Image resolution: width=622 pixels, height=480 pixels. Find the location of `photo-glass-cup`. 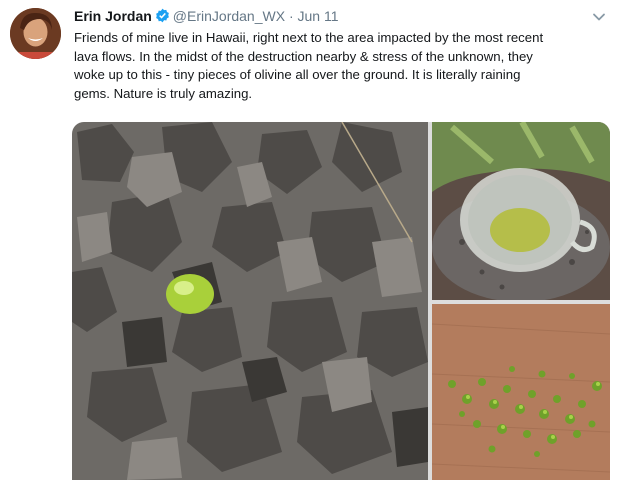

photo-glass-cup is located at coordinates (521, 211).